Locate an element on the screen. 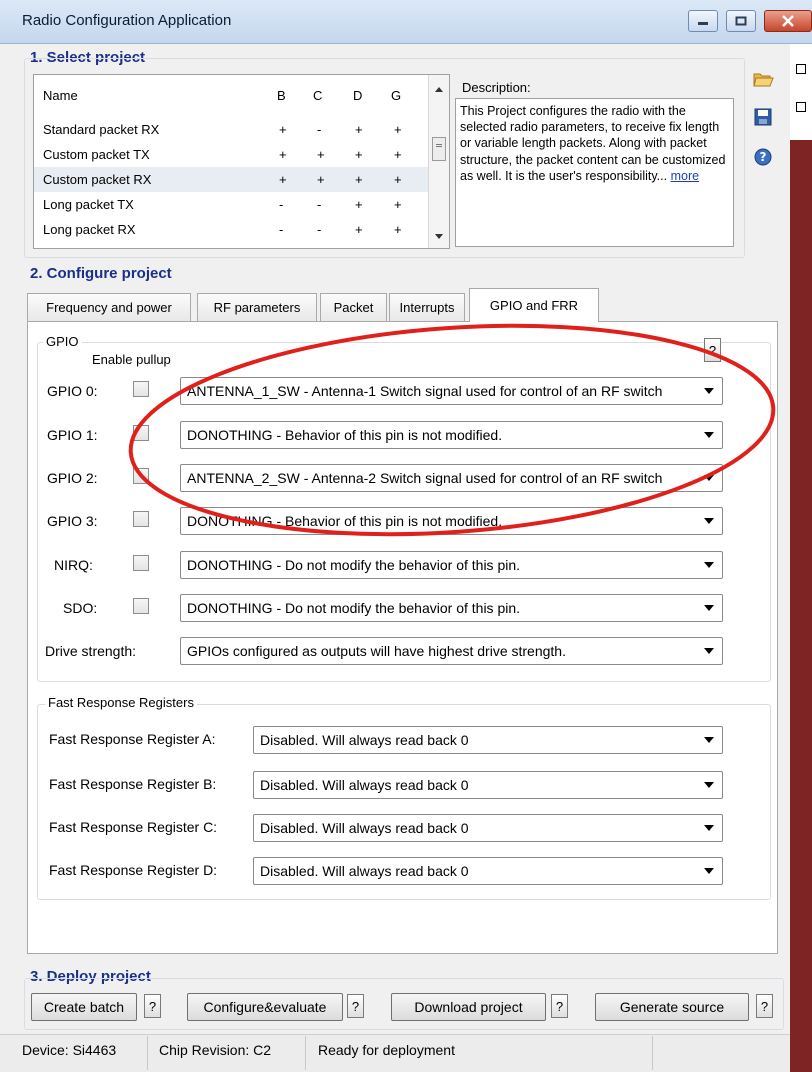  maximize-icon is located at coordinates (741, 21).